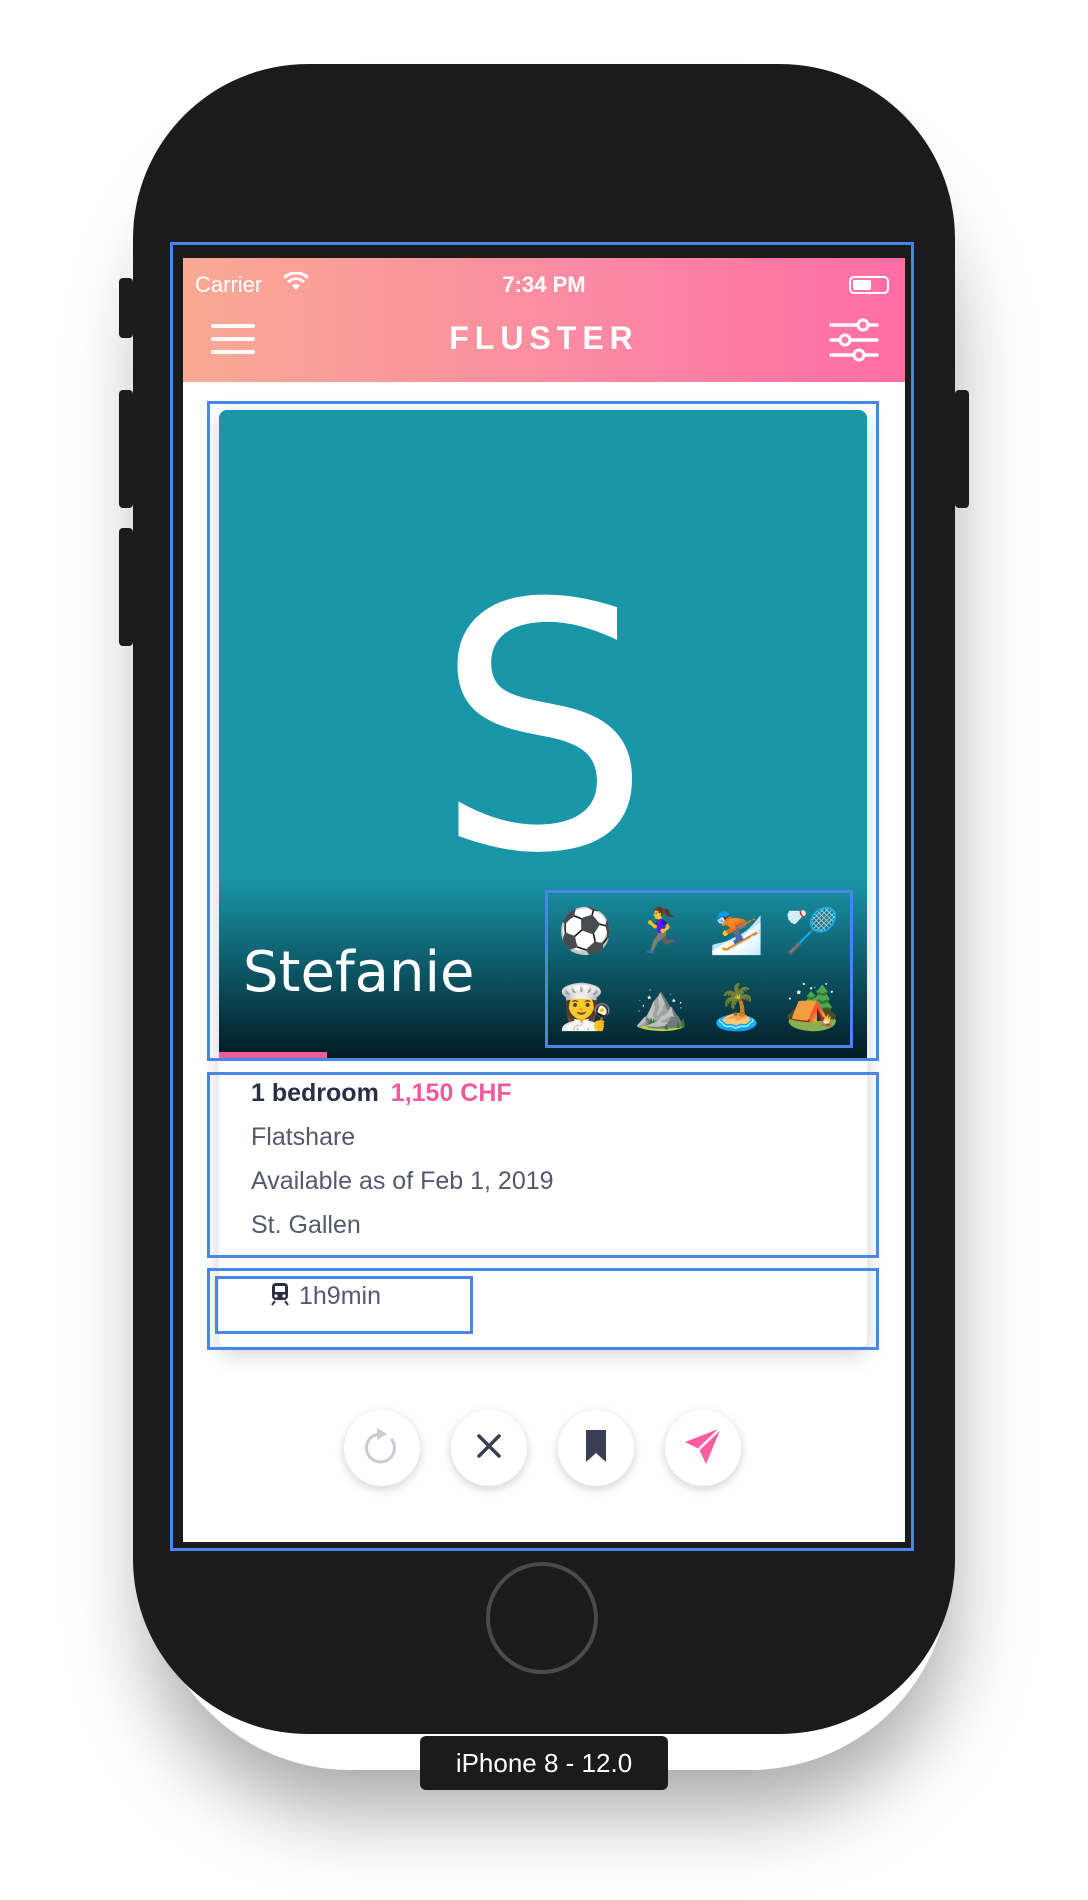 The height and width of the screenshot is (1900, 1088). What do you see at coordinates (126, 449) in the screenshot?
I see `volume-up-button` at bounding box center [126, 449].